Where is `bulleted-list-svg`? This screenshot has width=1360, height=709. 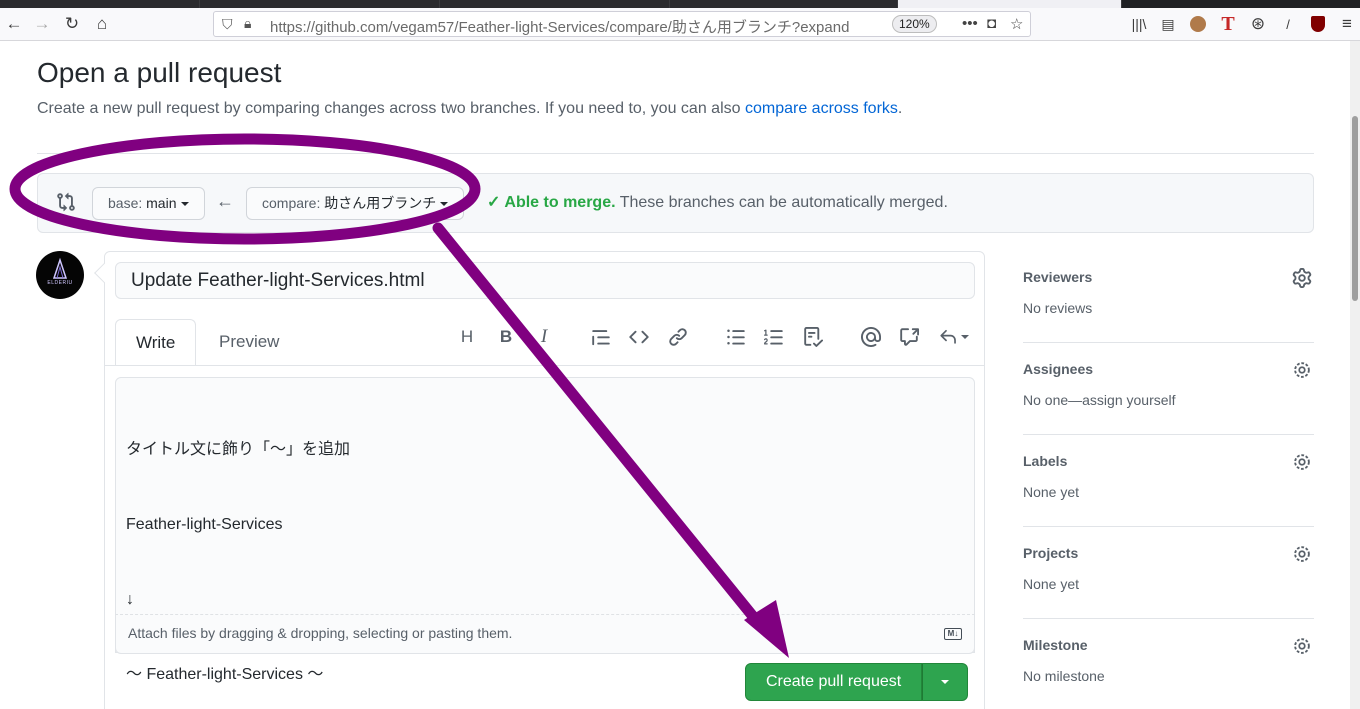
bulleted-list-svg is located at coordinates (736, 337).